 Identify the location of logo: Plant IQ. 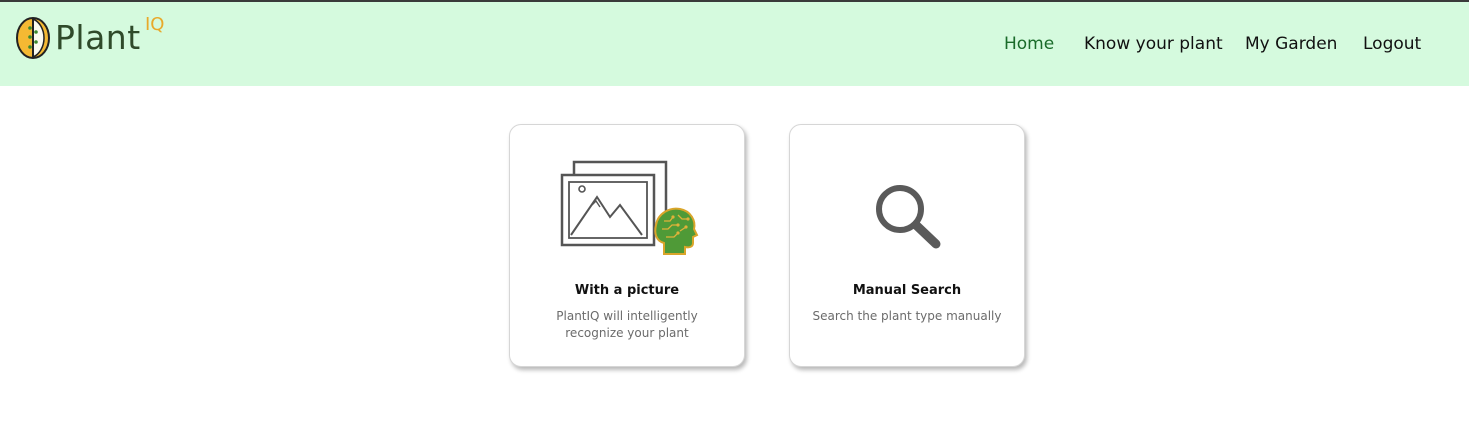
(100, 39).